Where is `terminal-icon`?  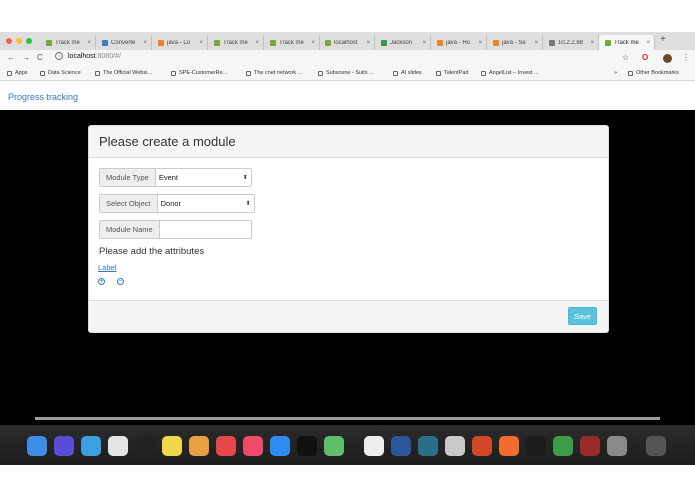 terminal-icon is located at coordinates (145, 446).